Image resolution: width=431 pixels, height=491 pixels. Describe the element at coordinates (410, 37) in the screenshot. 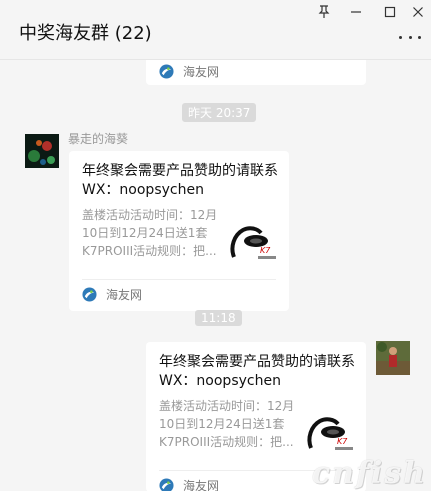

I see `more-options-icon` at that location.